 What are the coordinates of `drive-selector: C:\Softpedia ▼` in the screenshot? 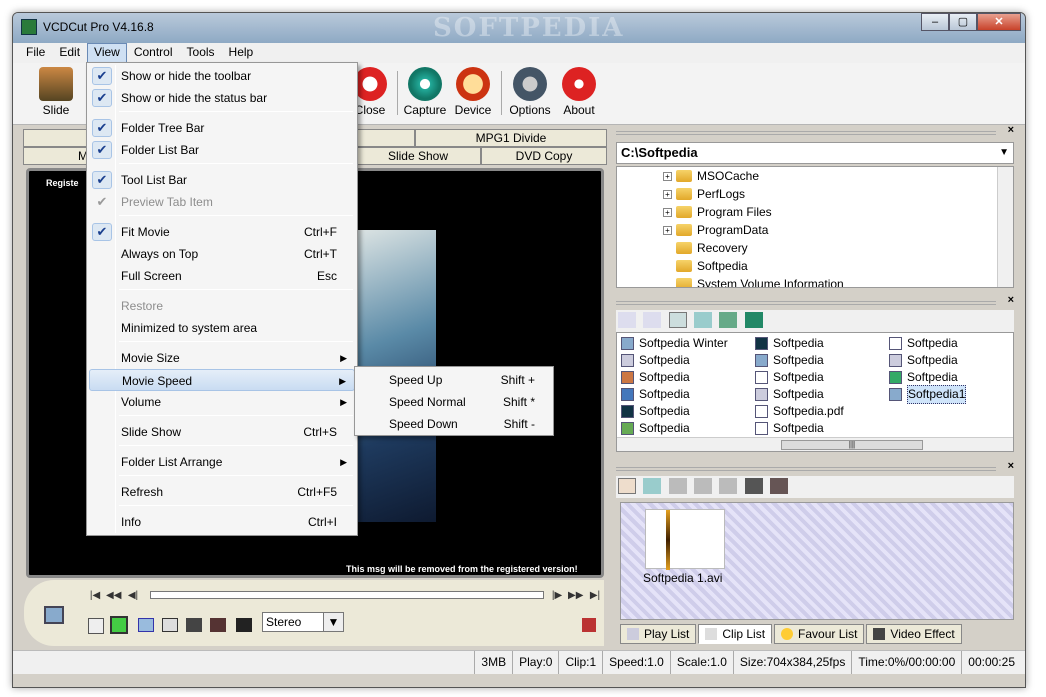 It's located at (815, 153).